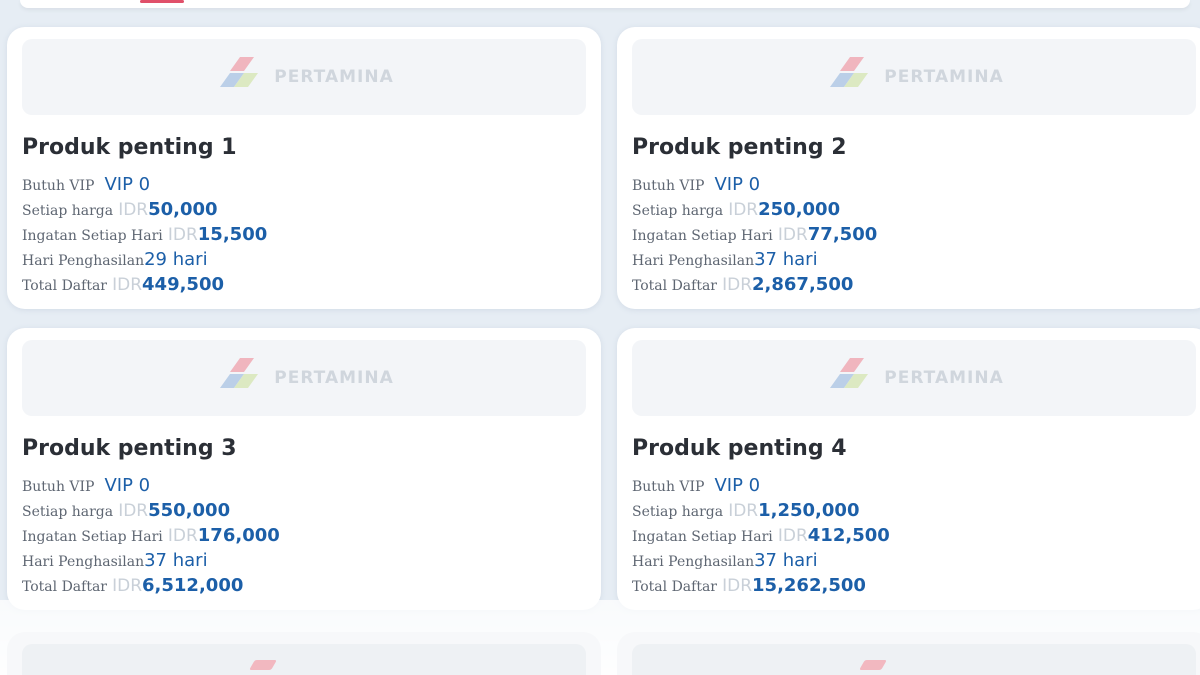 The width and height of the screenshot is (1200, 675). I want to click on daily-value: 176,000, so click(238, 535).